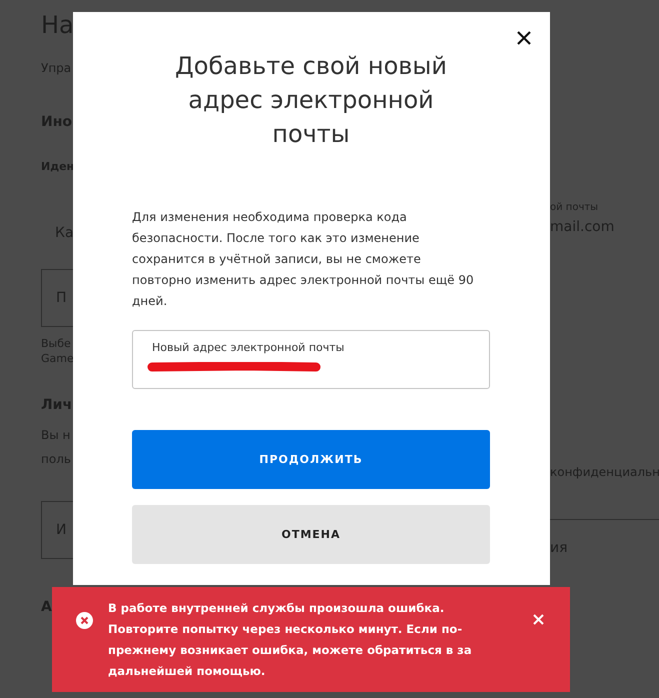 The height and width of the screenshot is (698, 659). Describe the element at coordinates (311, 359) in the screenshot. I see `email-input-field: Новый адрес электронной почты` at that location.